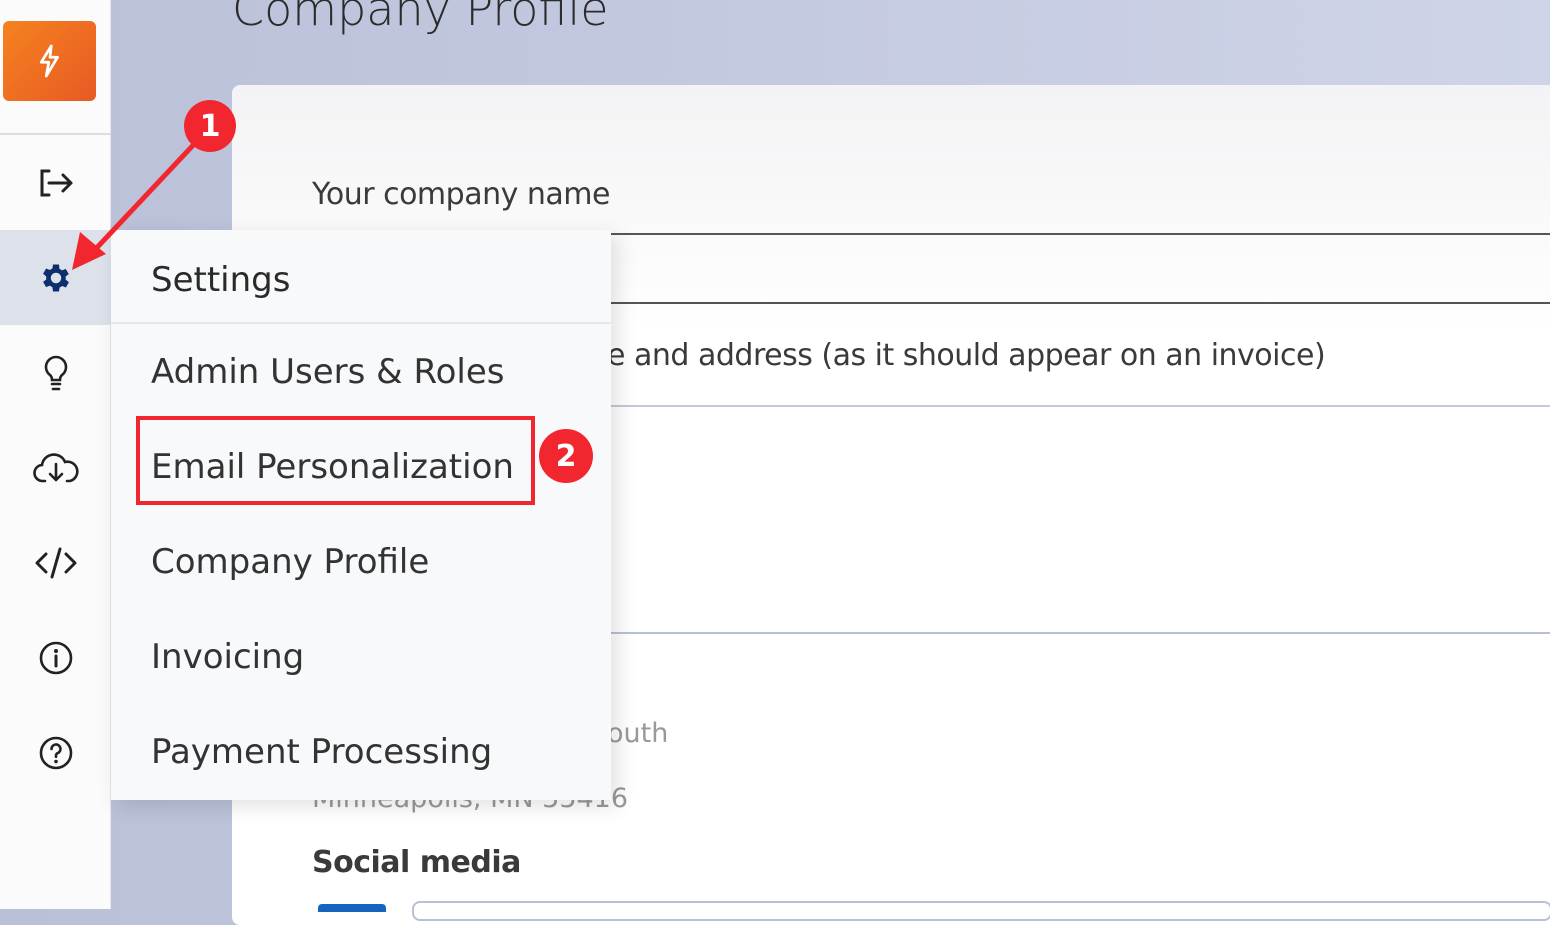 This screenshot has width=1550, height=925. I want to click on menu-item-company-profile: Company Profile, so click(361, 561).